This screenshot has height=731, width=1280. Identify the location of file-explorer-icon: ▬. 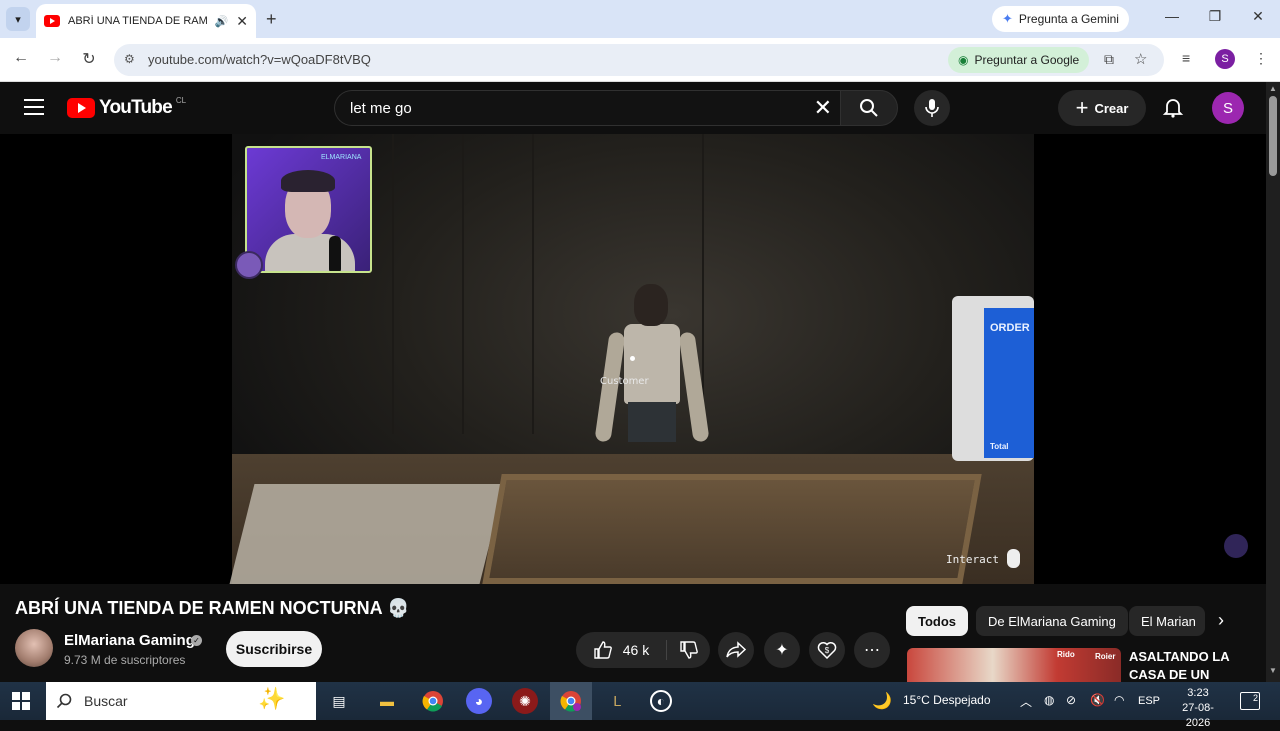
(387, 701).